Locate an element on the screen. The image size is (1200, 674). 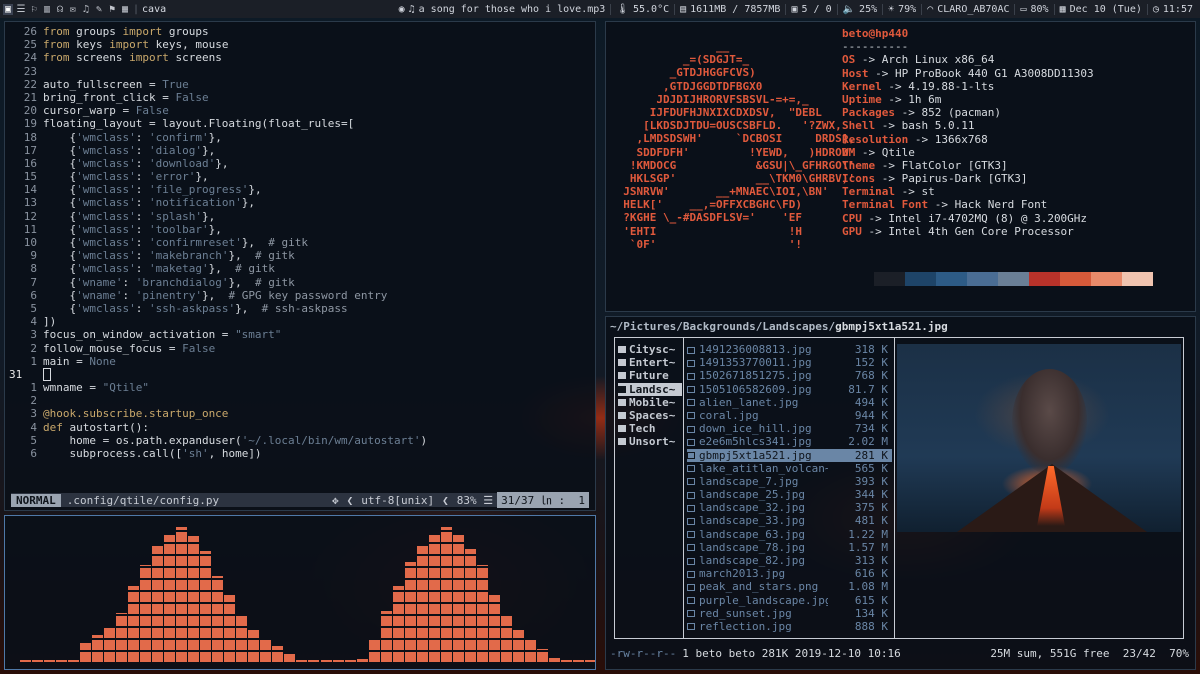
file-item: landscape_25.jpg 344 K is located at coordinates (789, 494).